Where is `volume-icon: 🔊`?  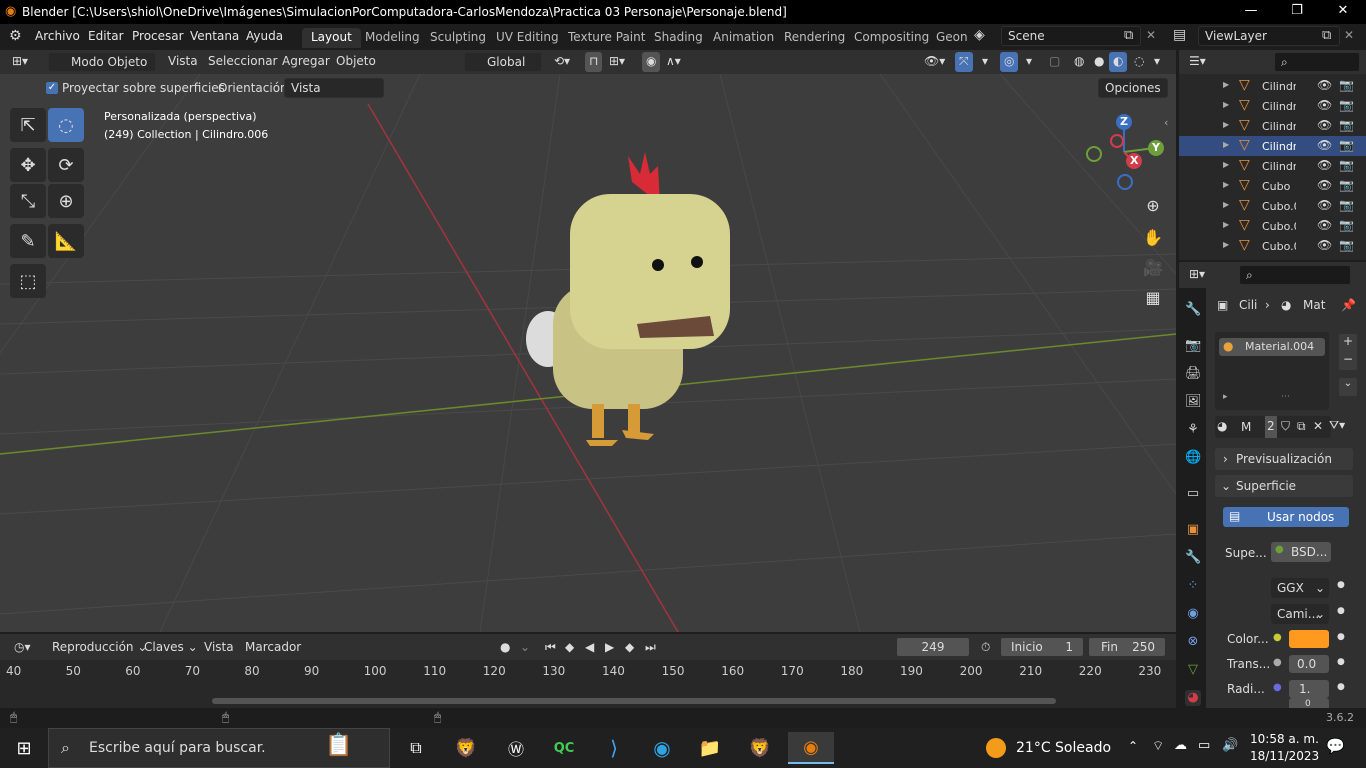 volume-icon: 🔊 is located at coordinates (1230, 745).